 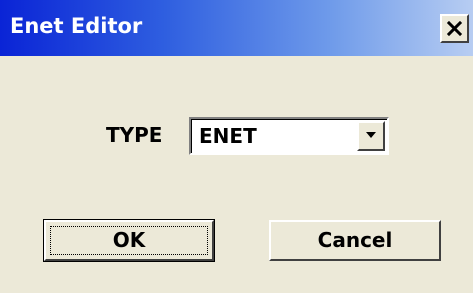 I want to click on dropdown-arrow-button, so click(x=371, y=136).